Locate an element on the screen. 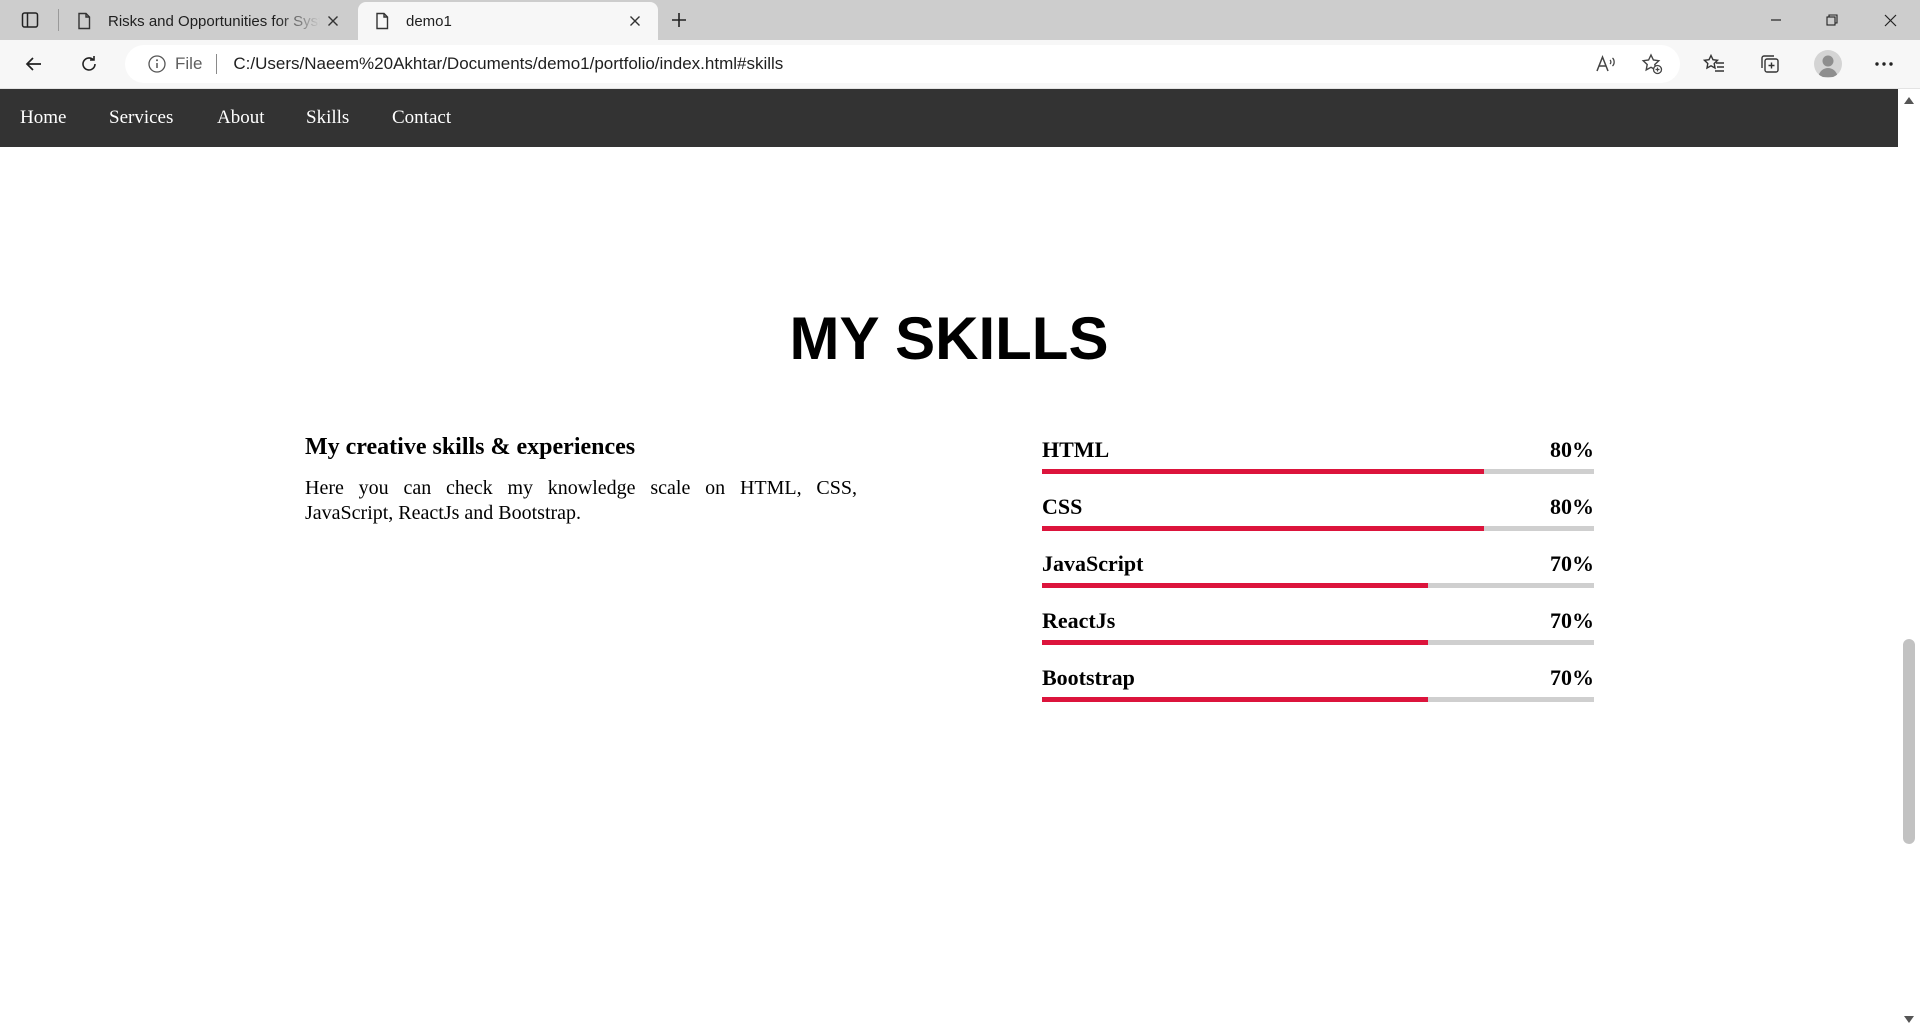  triangle-up-icon is located at coordinates (1909, 100).